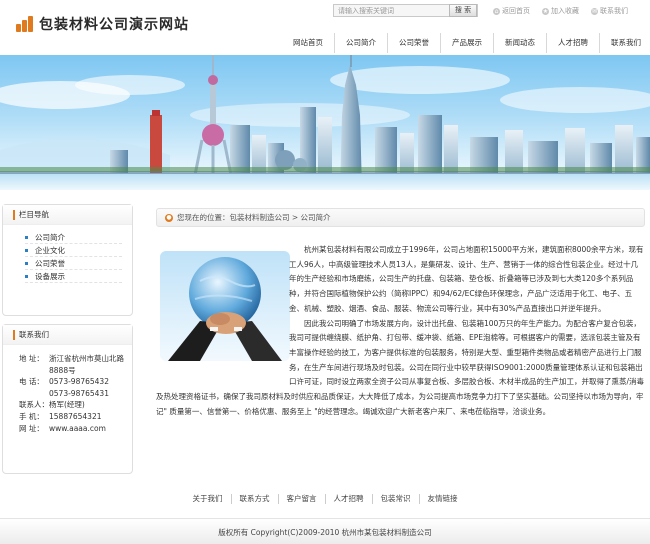  What do you see at coordinates (34, 334) in the screenshot?
I see `contact-box-title: 联系我们` at bounding box center [34, 334].